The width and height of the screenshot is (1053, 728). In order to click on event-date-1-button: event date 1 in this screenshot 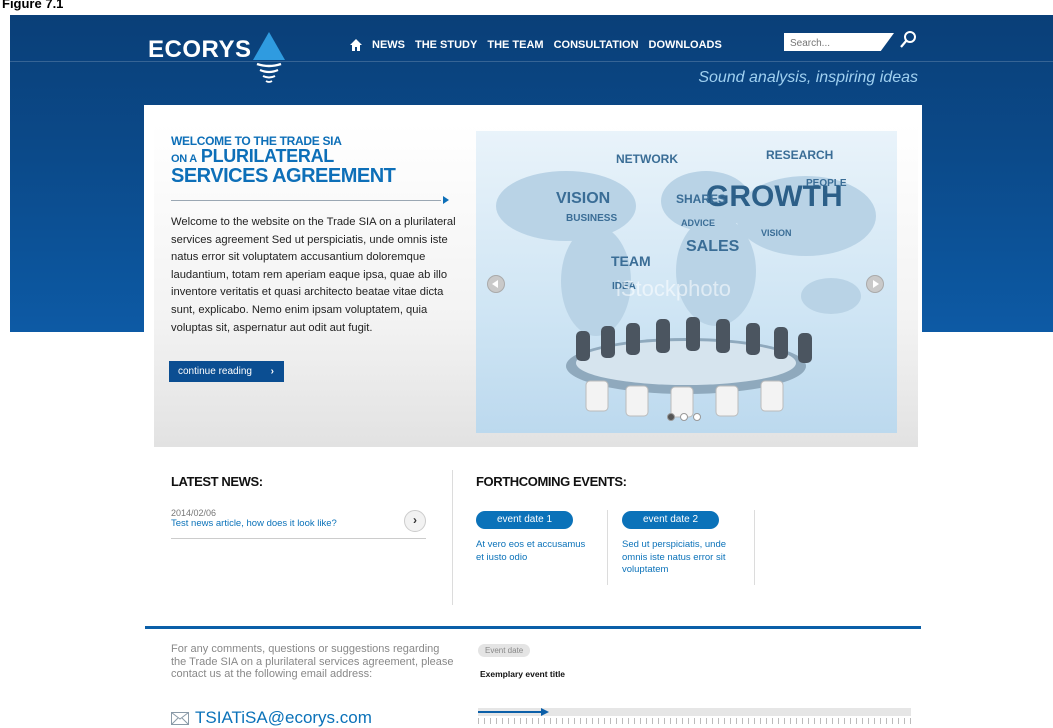, I will do `click(524, 520)`.